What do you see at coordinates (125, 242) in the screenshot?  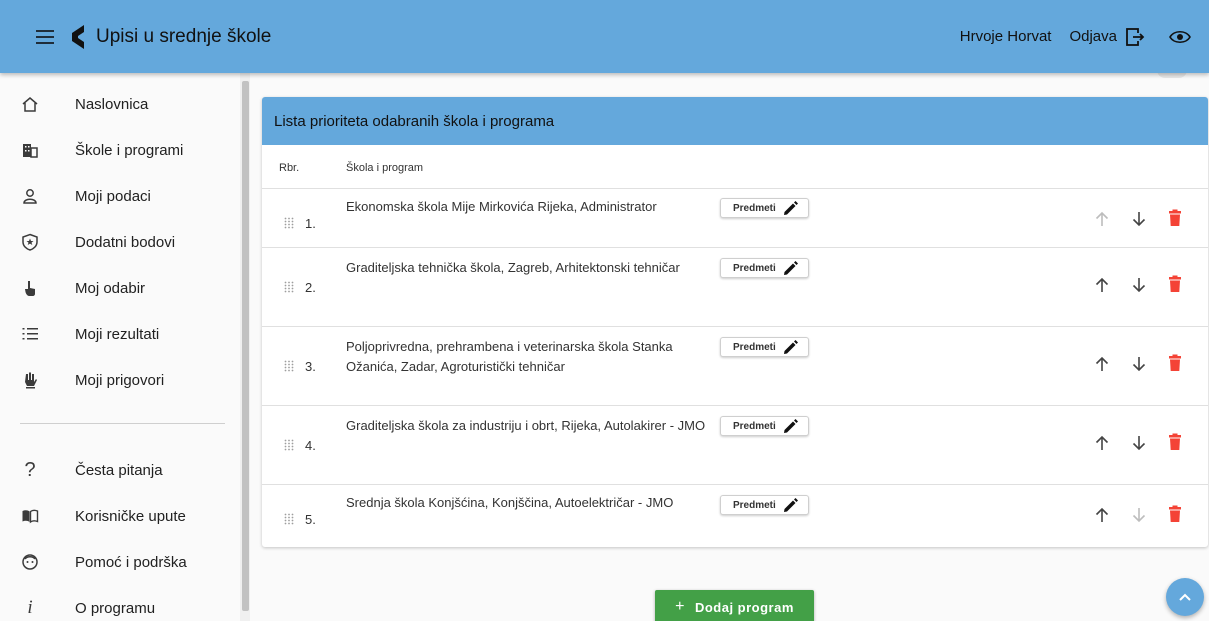 I see `sidebar-item-label: Dodatni bodovi` at bounding box center [125, 242].